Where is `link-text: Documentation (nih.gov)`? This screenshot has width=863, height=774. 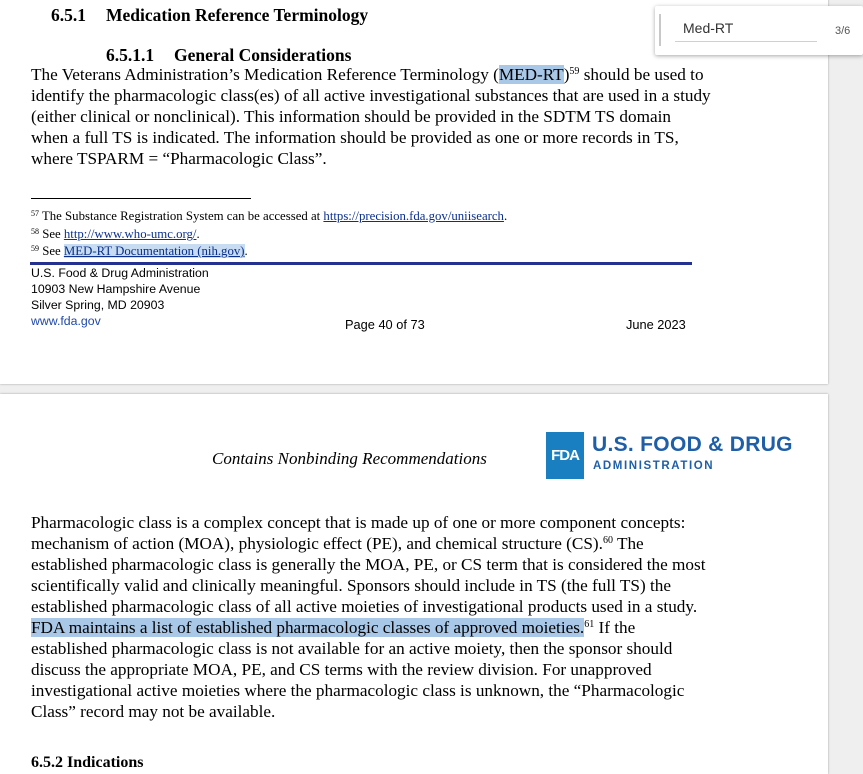 link-text: Documentation (nih.gov) is located at coordinates (178, 251).